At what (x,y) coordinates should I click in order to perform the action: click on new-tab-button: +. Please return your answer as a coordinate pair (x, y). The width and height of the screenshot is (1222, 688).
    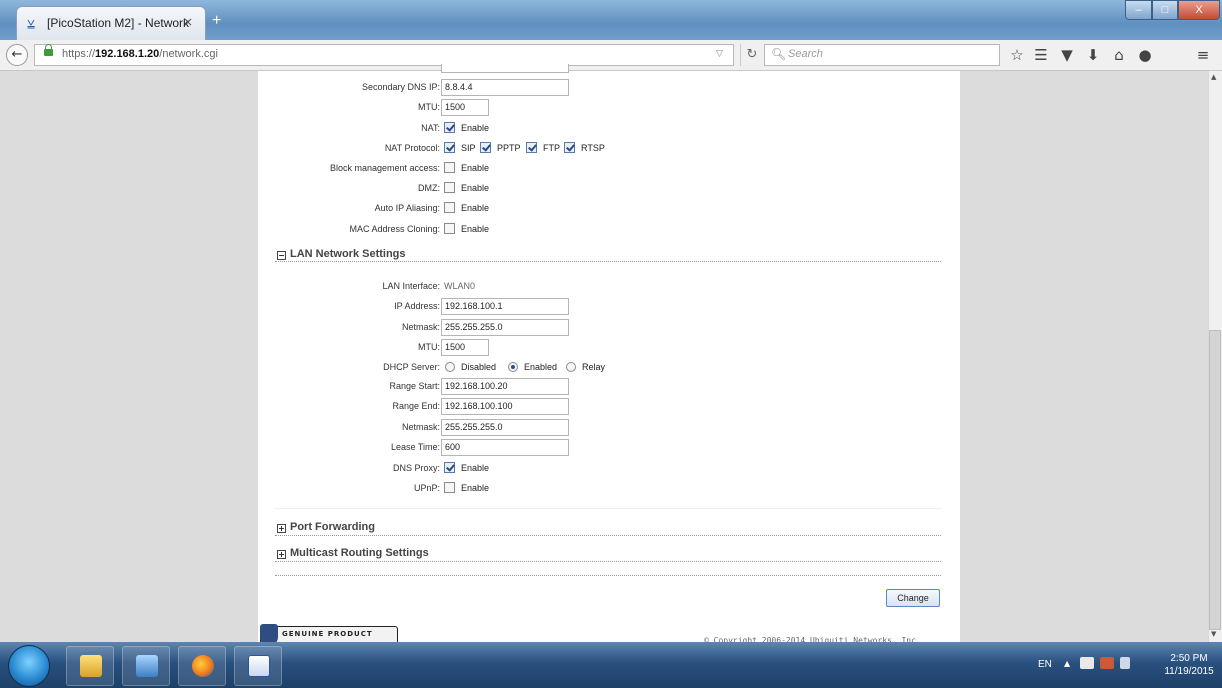
    Looking at the image, I should click on (216, 21).